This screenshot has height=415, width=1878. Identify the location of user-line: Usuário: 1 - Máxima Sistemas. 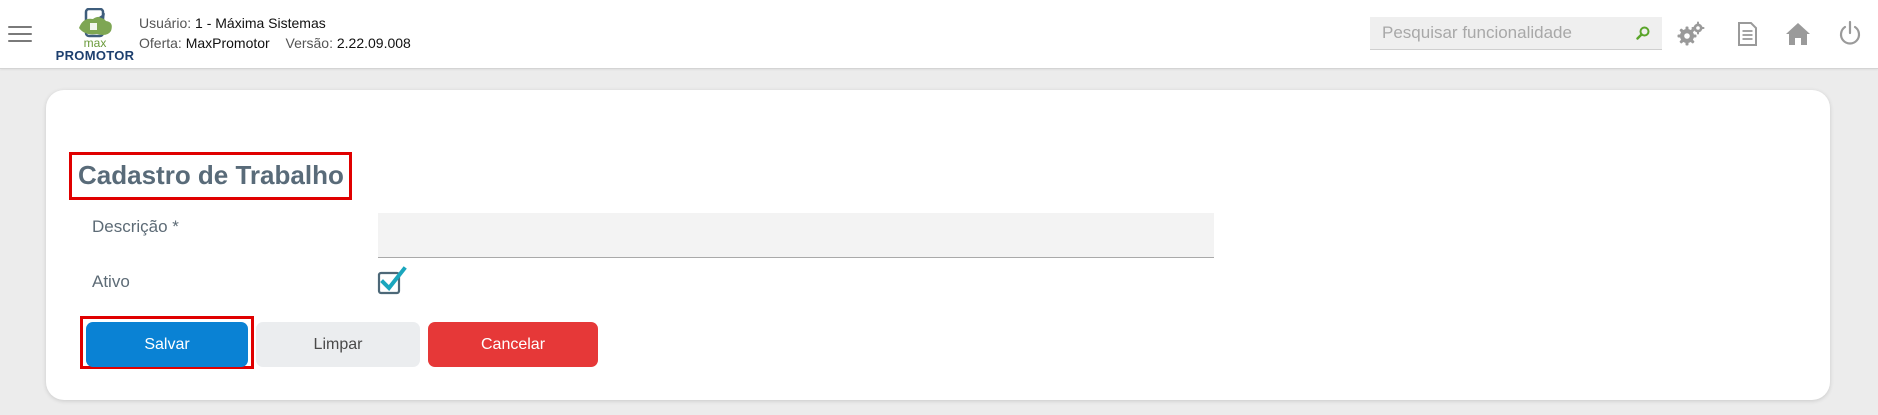
(275, 23).